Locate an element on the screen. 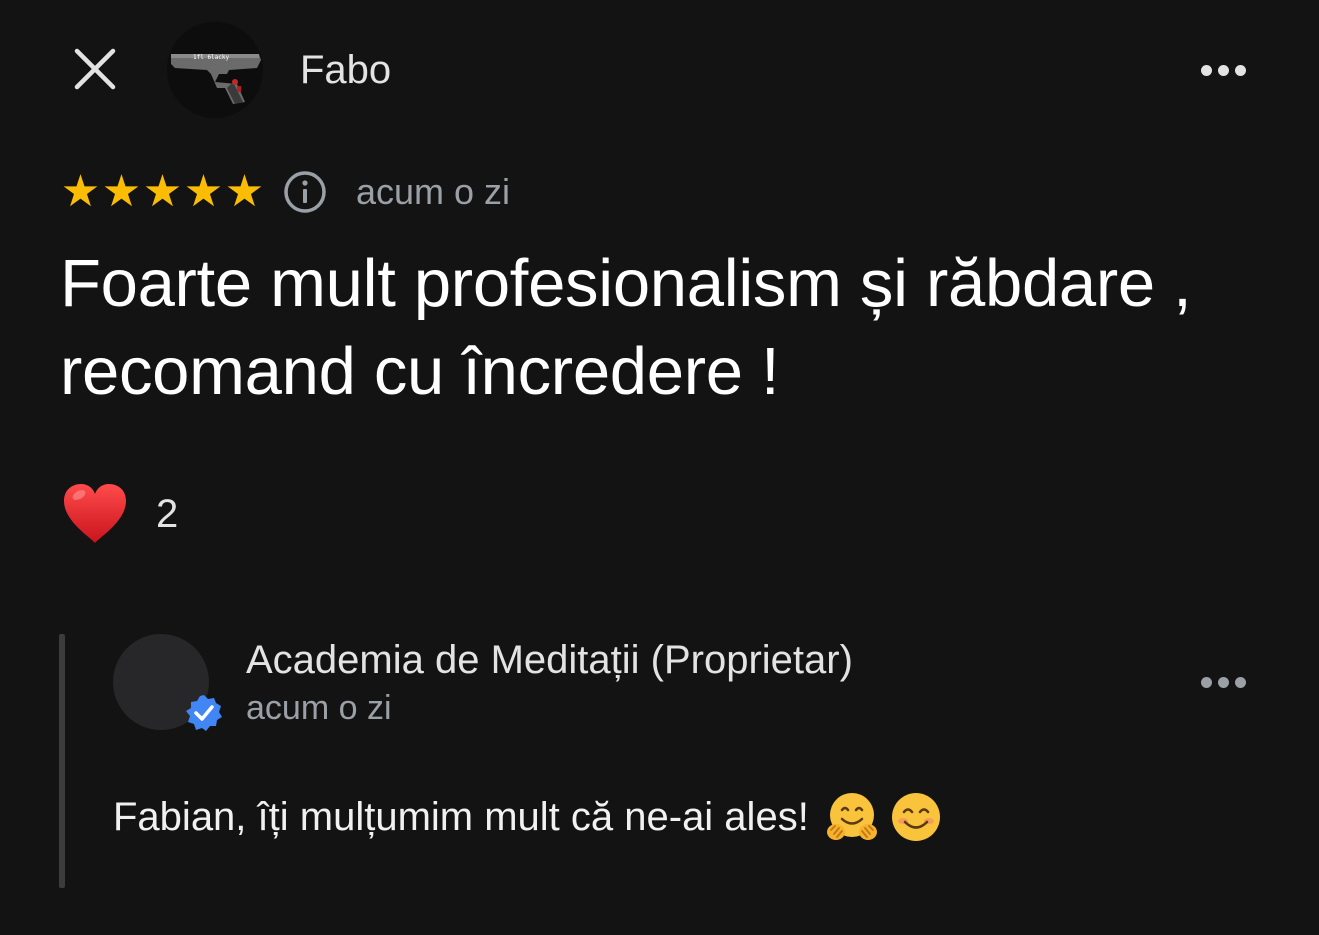  author-avatar: 1fl 6lacky is located at coordinates (215, 70).